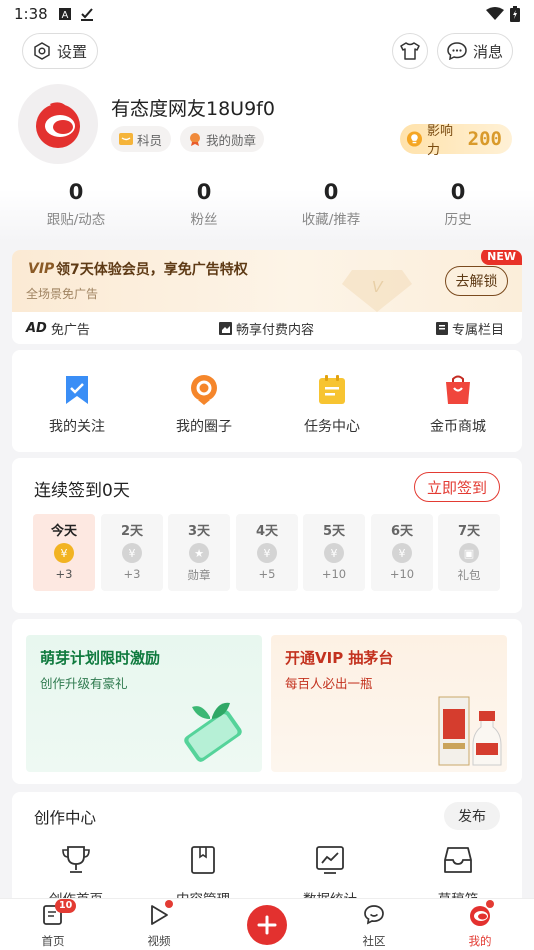 The height and width of the screenshot is (950, 534). What do you see at coordinates (267, 552) in the screenshot?
I see `checkin-day-4: 4天 ¥ +5` at bounding box center [267, 552].